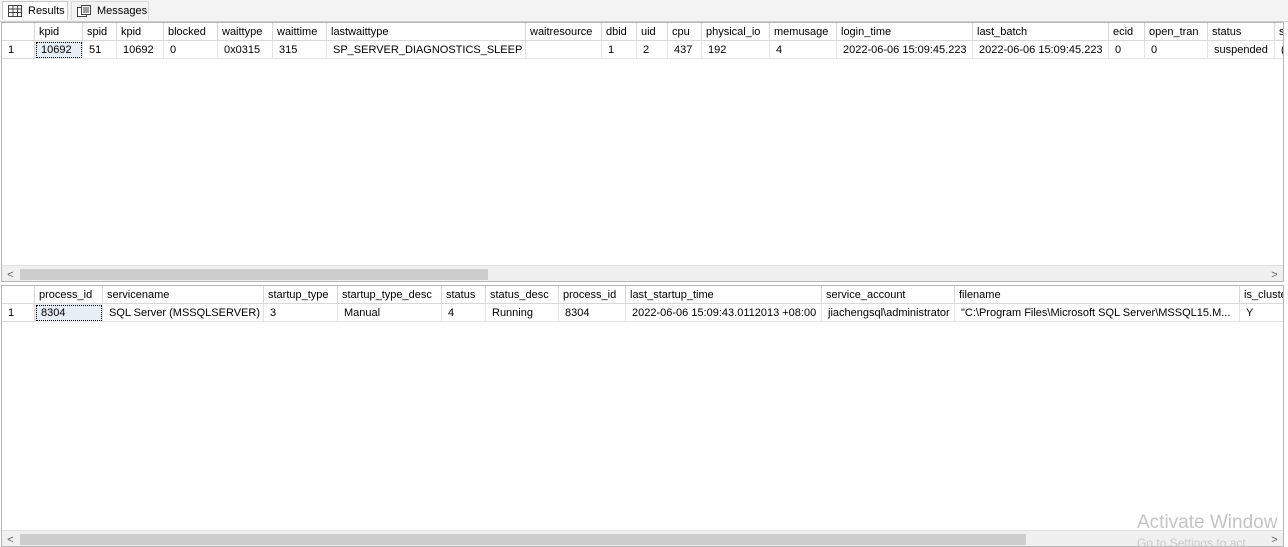 The image size is (1288, 547). Describe the element at coordinates (1274, 273) in the screenshot. I see `scroll-right-arrow-icon: >` at that location.